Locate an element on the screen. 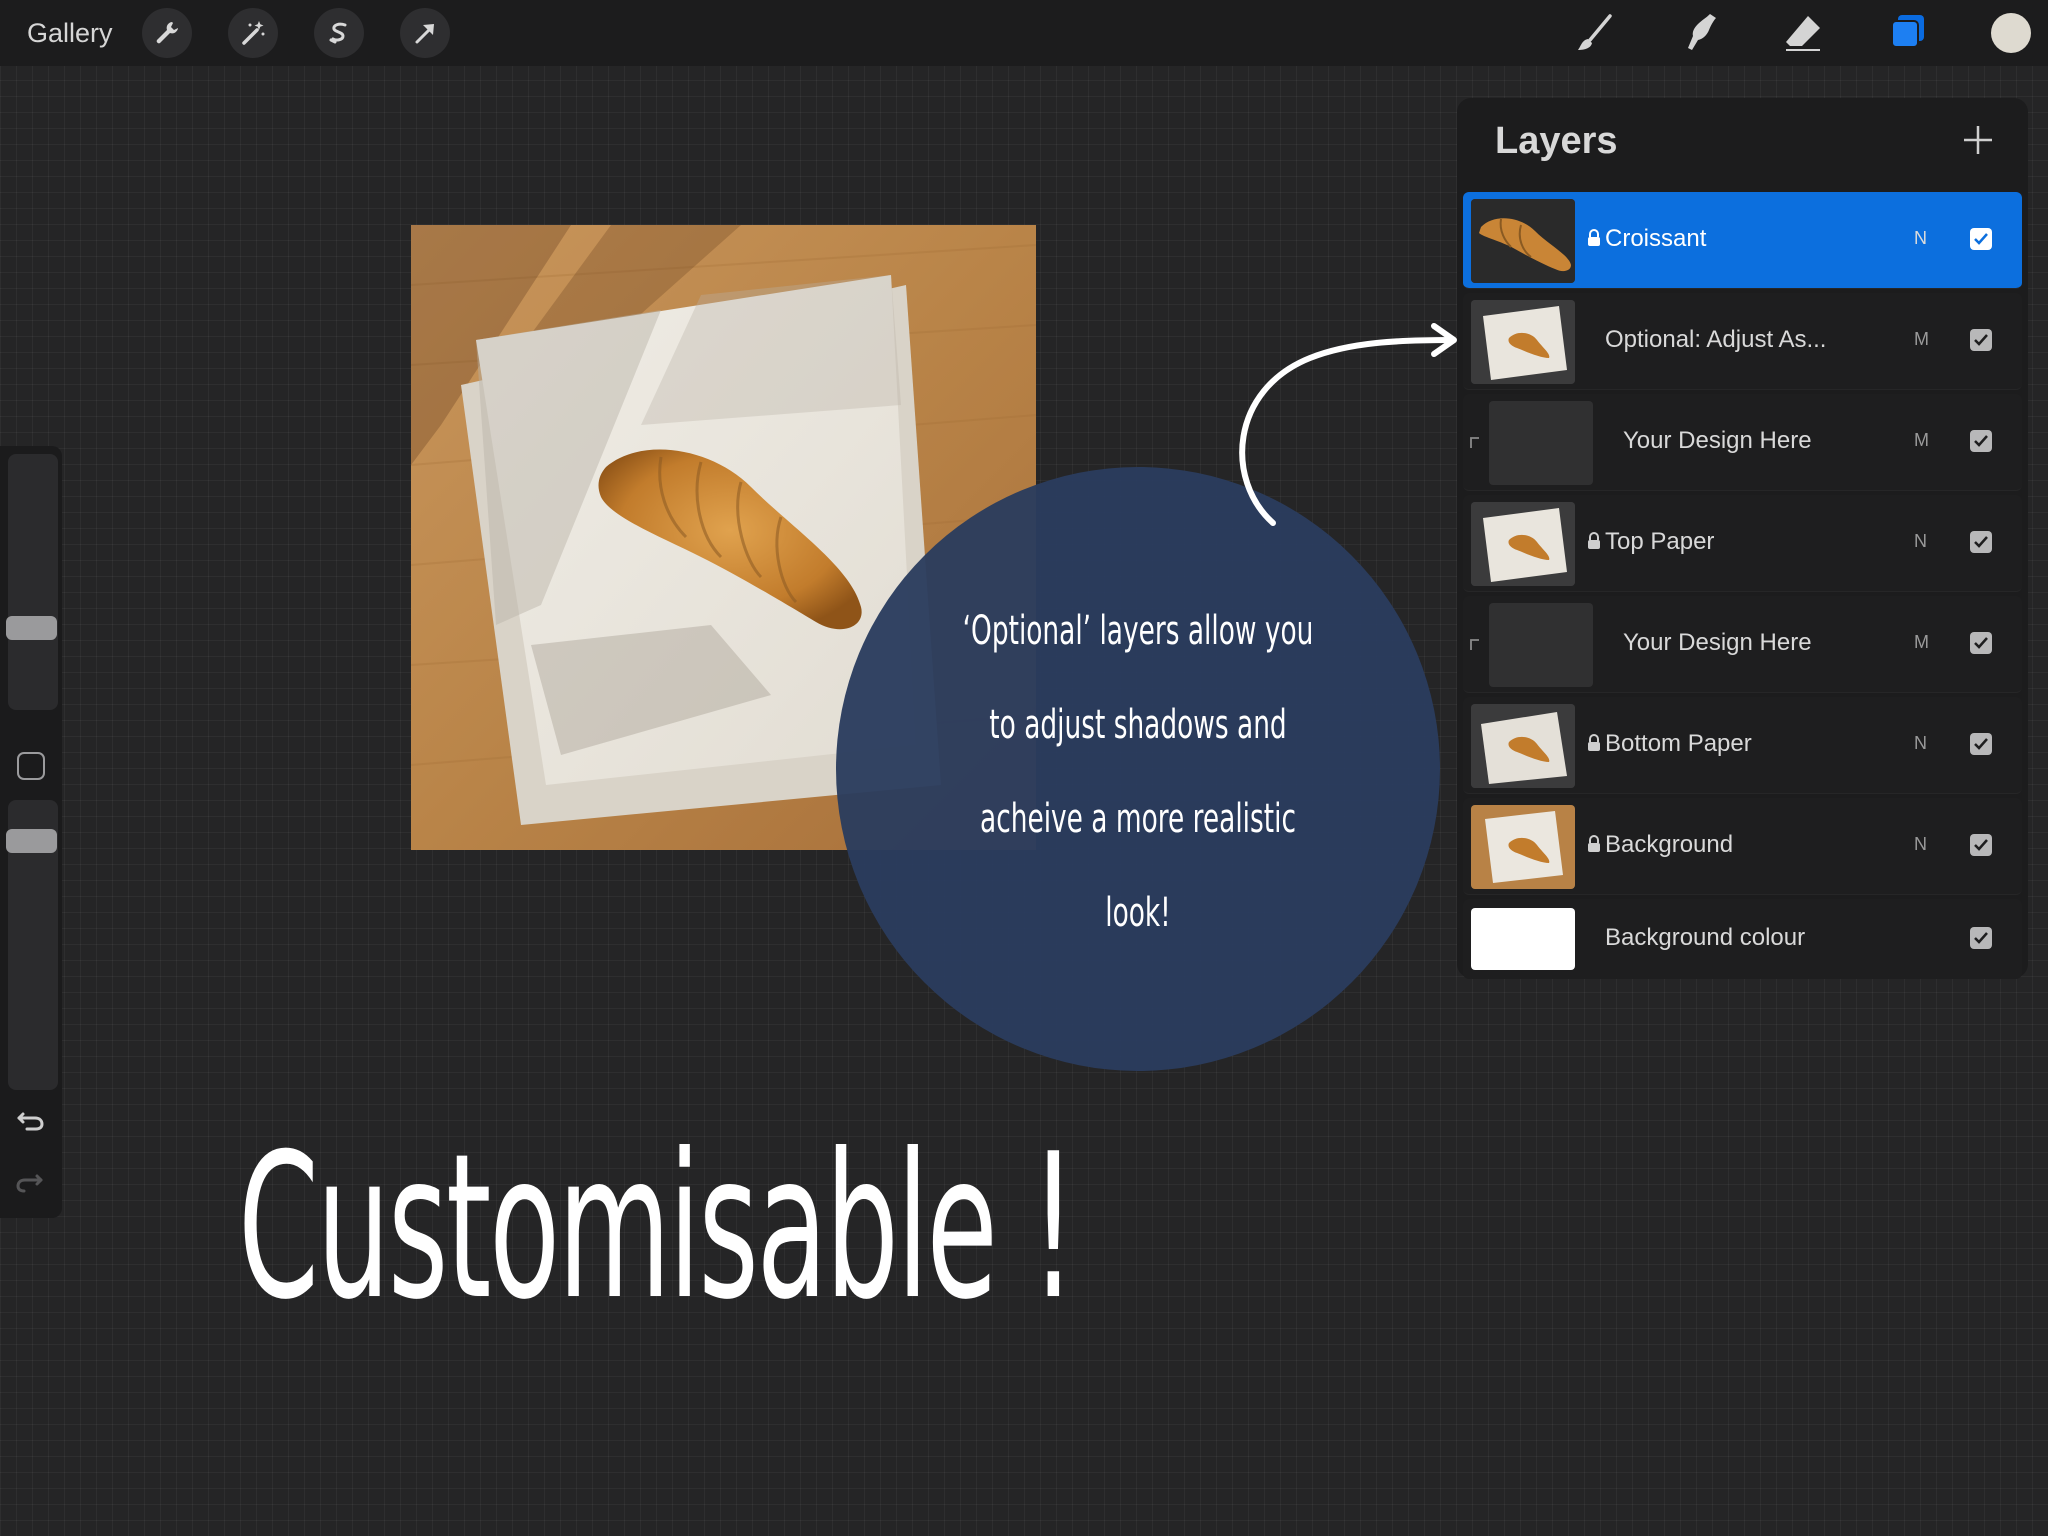 The height and width of the screenshot is (1536, 2048). transform-arrow-icon is located at coordinates (424, 34).